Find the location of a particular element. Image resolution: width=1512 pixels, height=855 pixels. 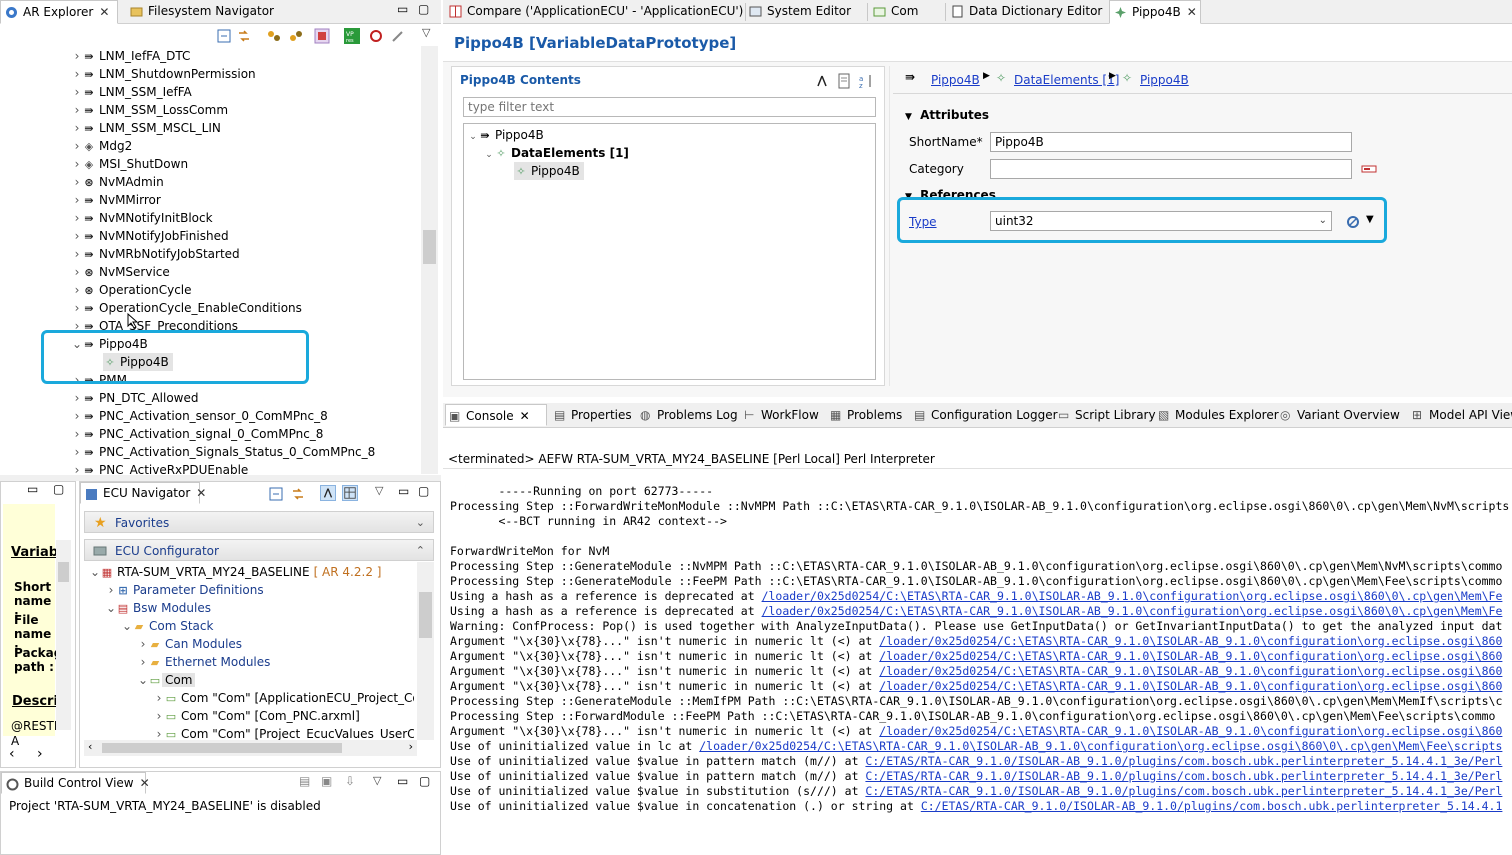

ecu-configurator-section: ECU Configurator ⌃ is located at coordinates (259, 550).